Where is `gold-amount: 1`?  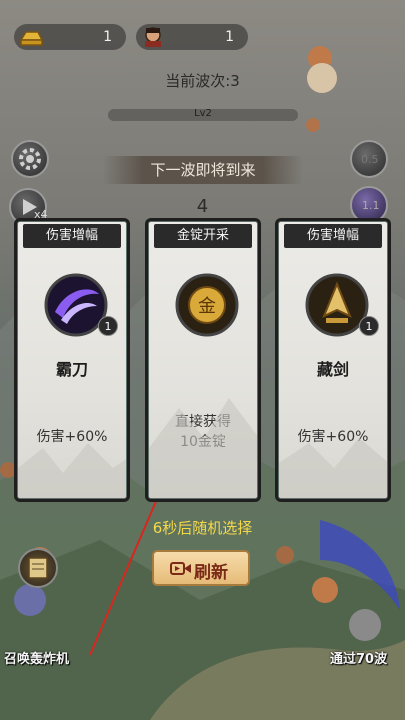 gold-amount: 1 is located at coordinates (107, 37).